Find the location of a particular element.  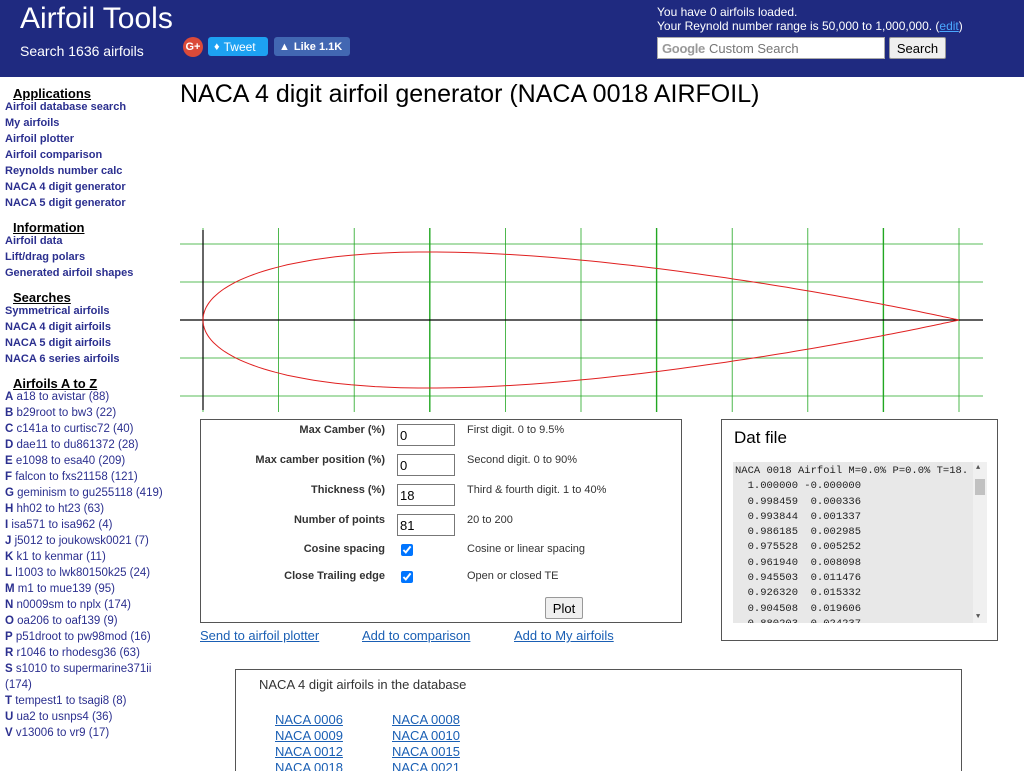

sidebar-item-reynolds-calc: Reynolds number calc is located at coordinates (90, 171).